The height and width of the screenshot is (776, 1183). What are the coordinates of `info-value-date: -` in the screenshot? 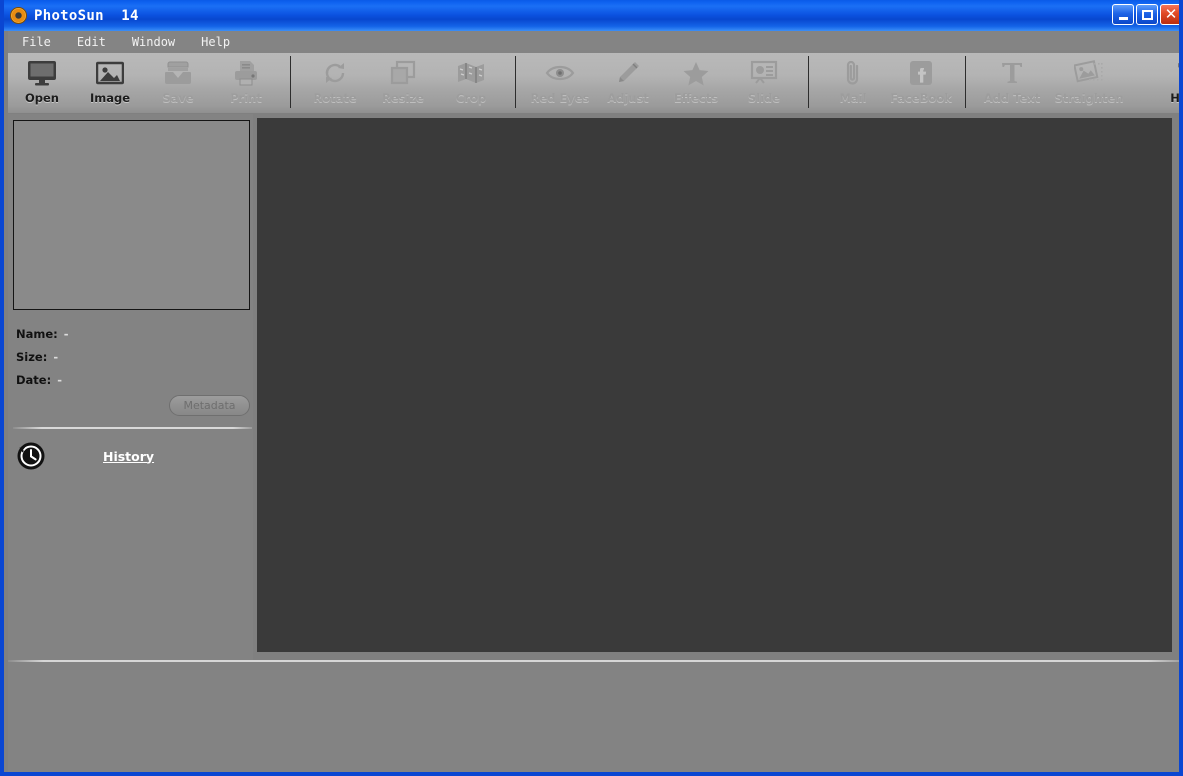 It's located at (59, 380).